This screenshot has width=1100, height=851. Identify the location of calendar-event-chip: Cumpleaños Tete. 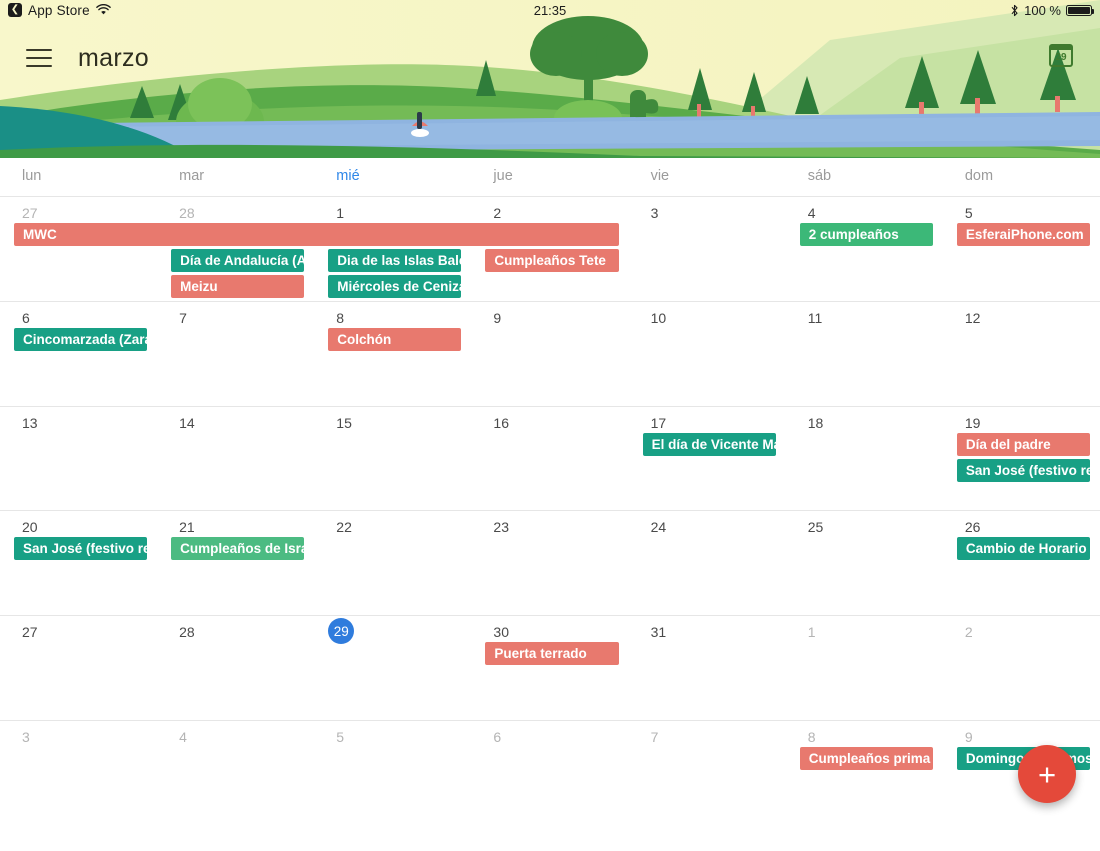
(551, 260).